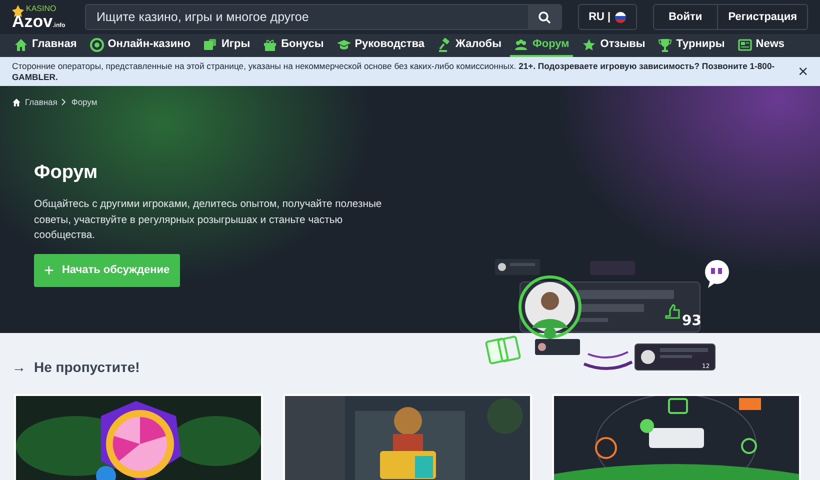 Image resolution: width=820 pixels, height=480 pixels. Describe the element at coordinates (803, 71) in the screenshot. I see `close-button: ×` at that location.